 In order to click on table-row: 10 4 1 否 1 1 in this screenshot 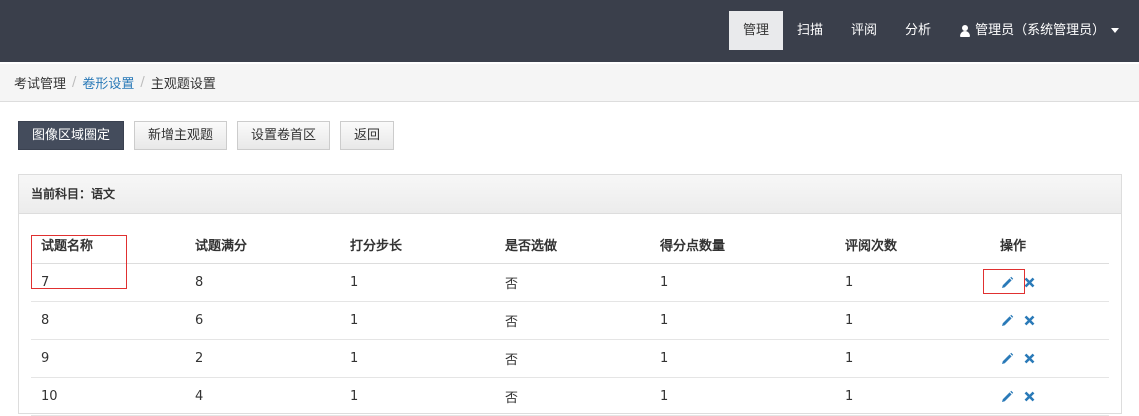, I will do `click(570, 397)`.